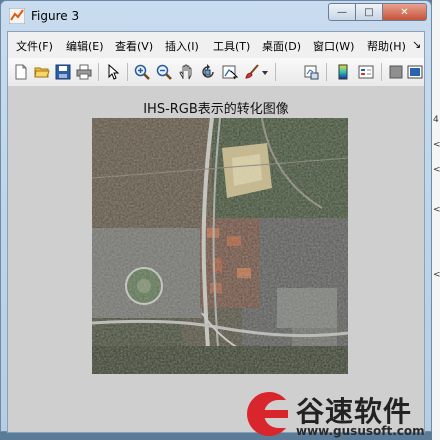  I want to click on menu-edit: 编辑(E), so click(85, 46).